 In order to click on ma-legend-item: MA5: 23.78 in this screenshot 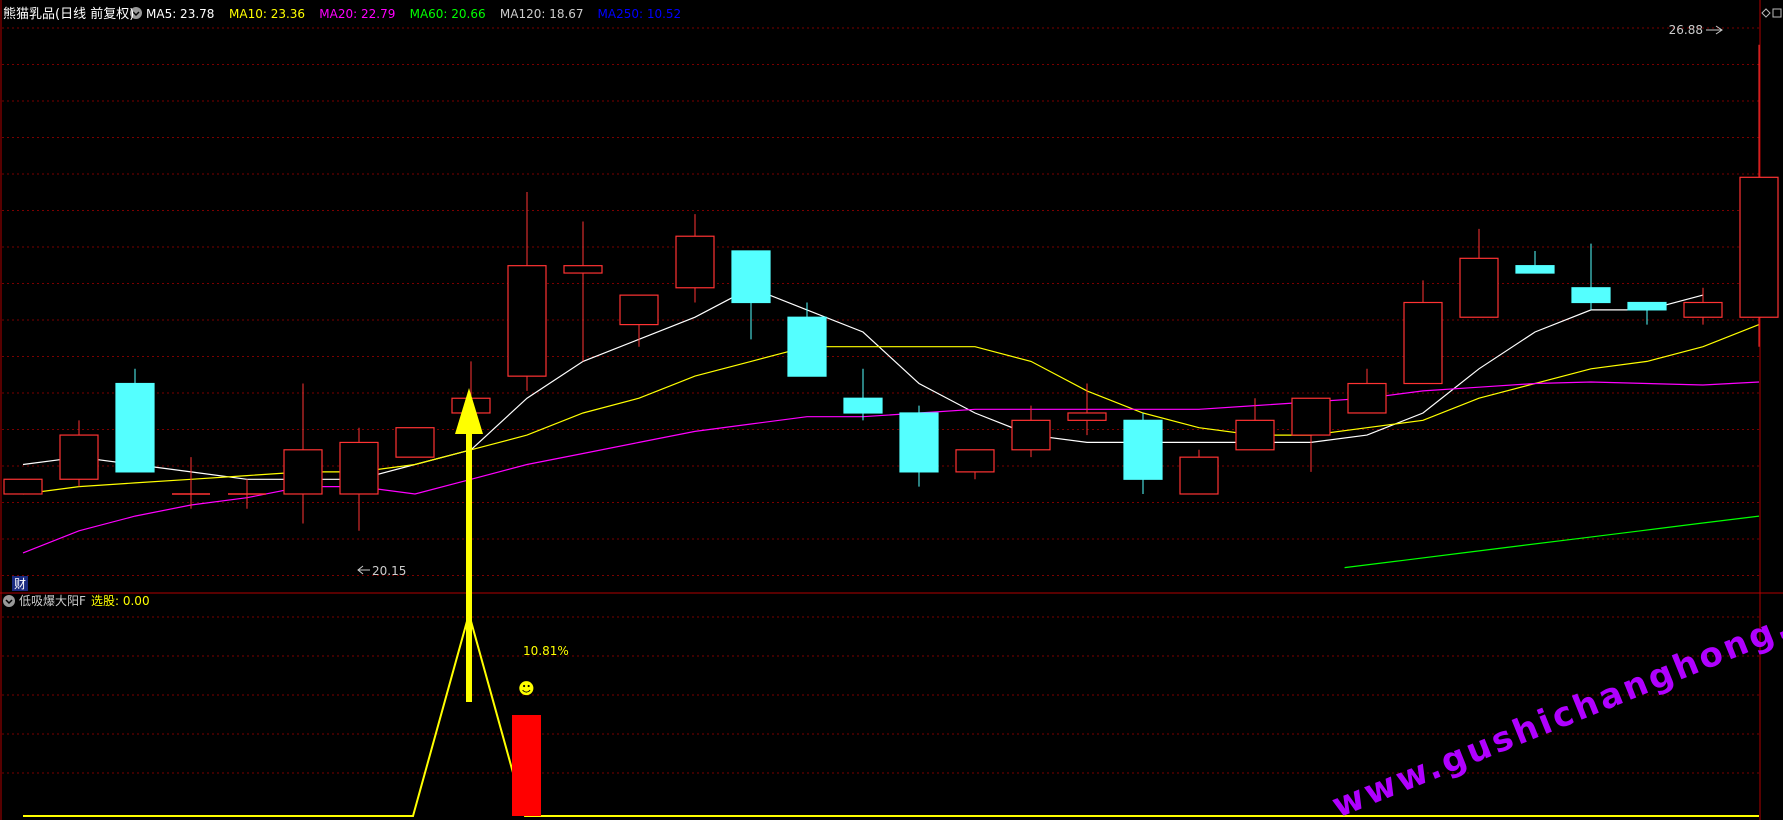, I will do `click(180, 14)`.